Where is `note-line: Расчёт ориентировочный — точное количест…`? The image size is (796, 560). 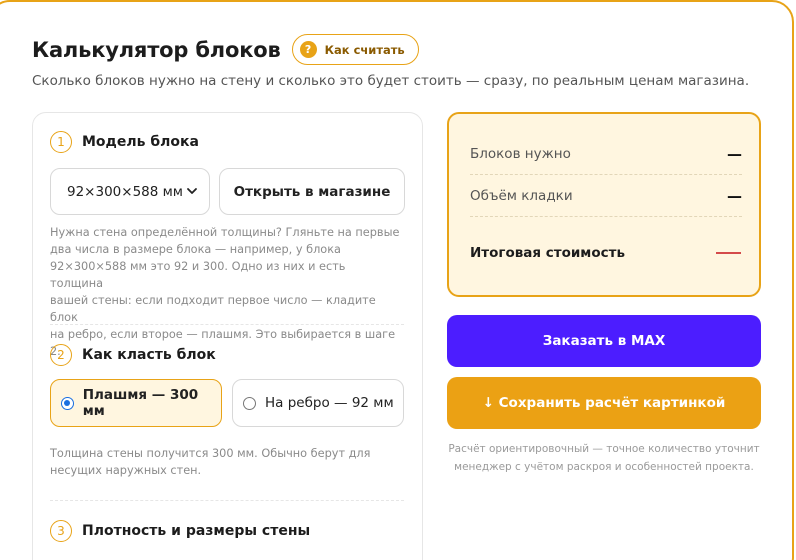 note-line: Расчёт ориентировочный — точное количест… is located at coordinates (604, 449).